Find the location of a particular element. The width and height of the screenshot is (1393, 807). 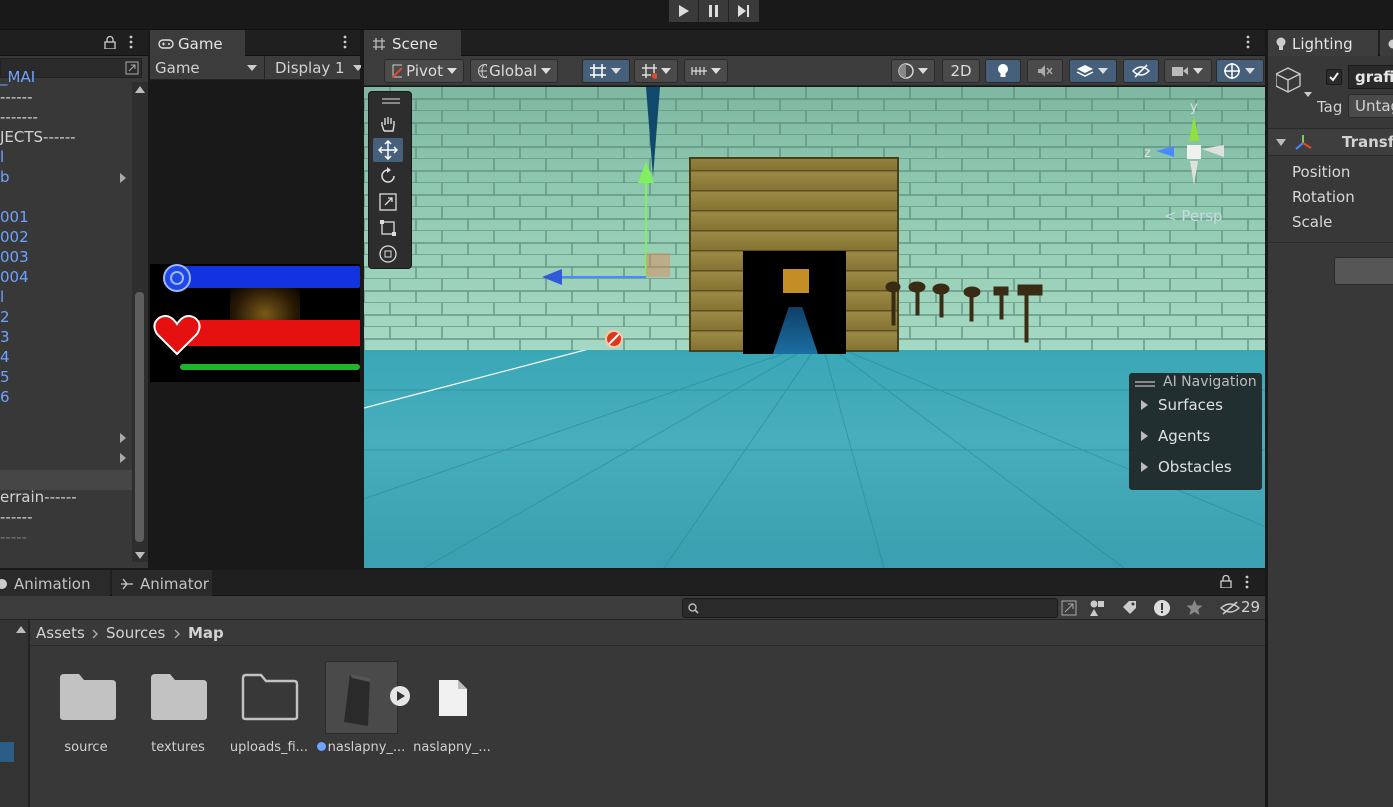

divider is located at coordinates (264, 68).